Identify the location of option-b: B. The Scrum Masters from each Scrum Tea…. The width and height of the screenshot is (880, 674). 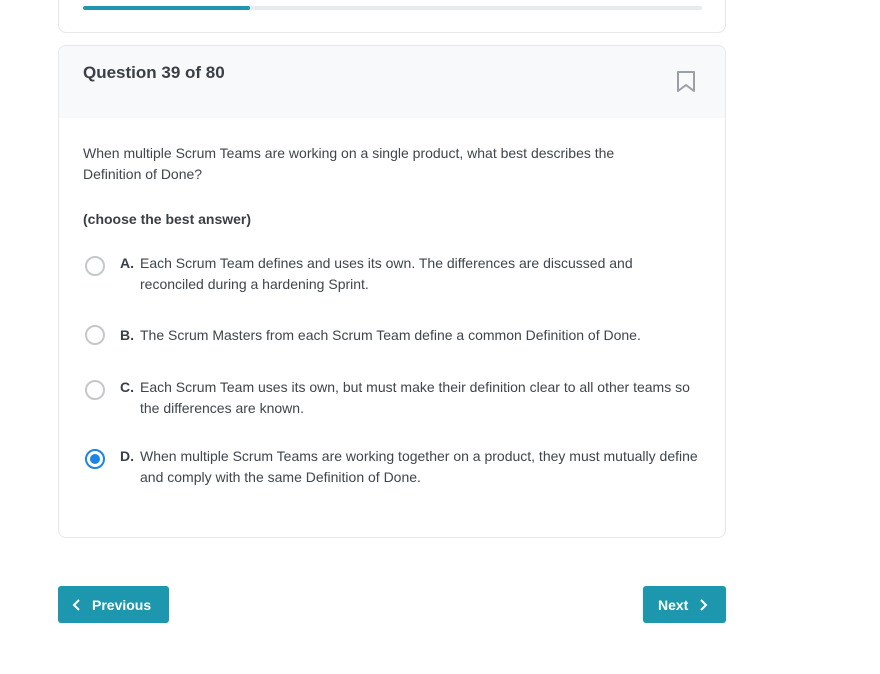
(383, 335).